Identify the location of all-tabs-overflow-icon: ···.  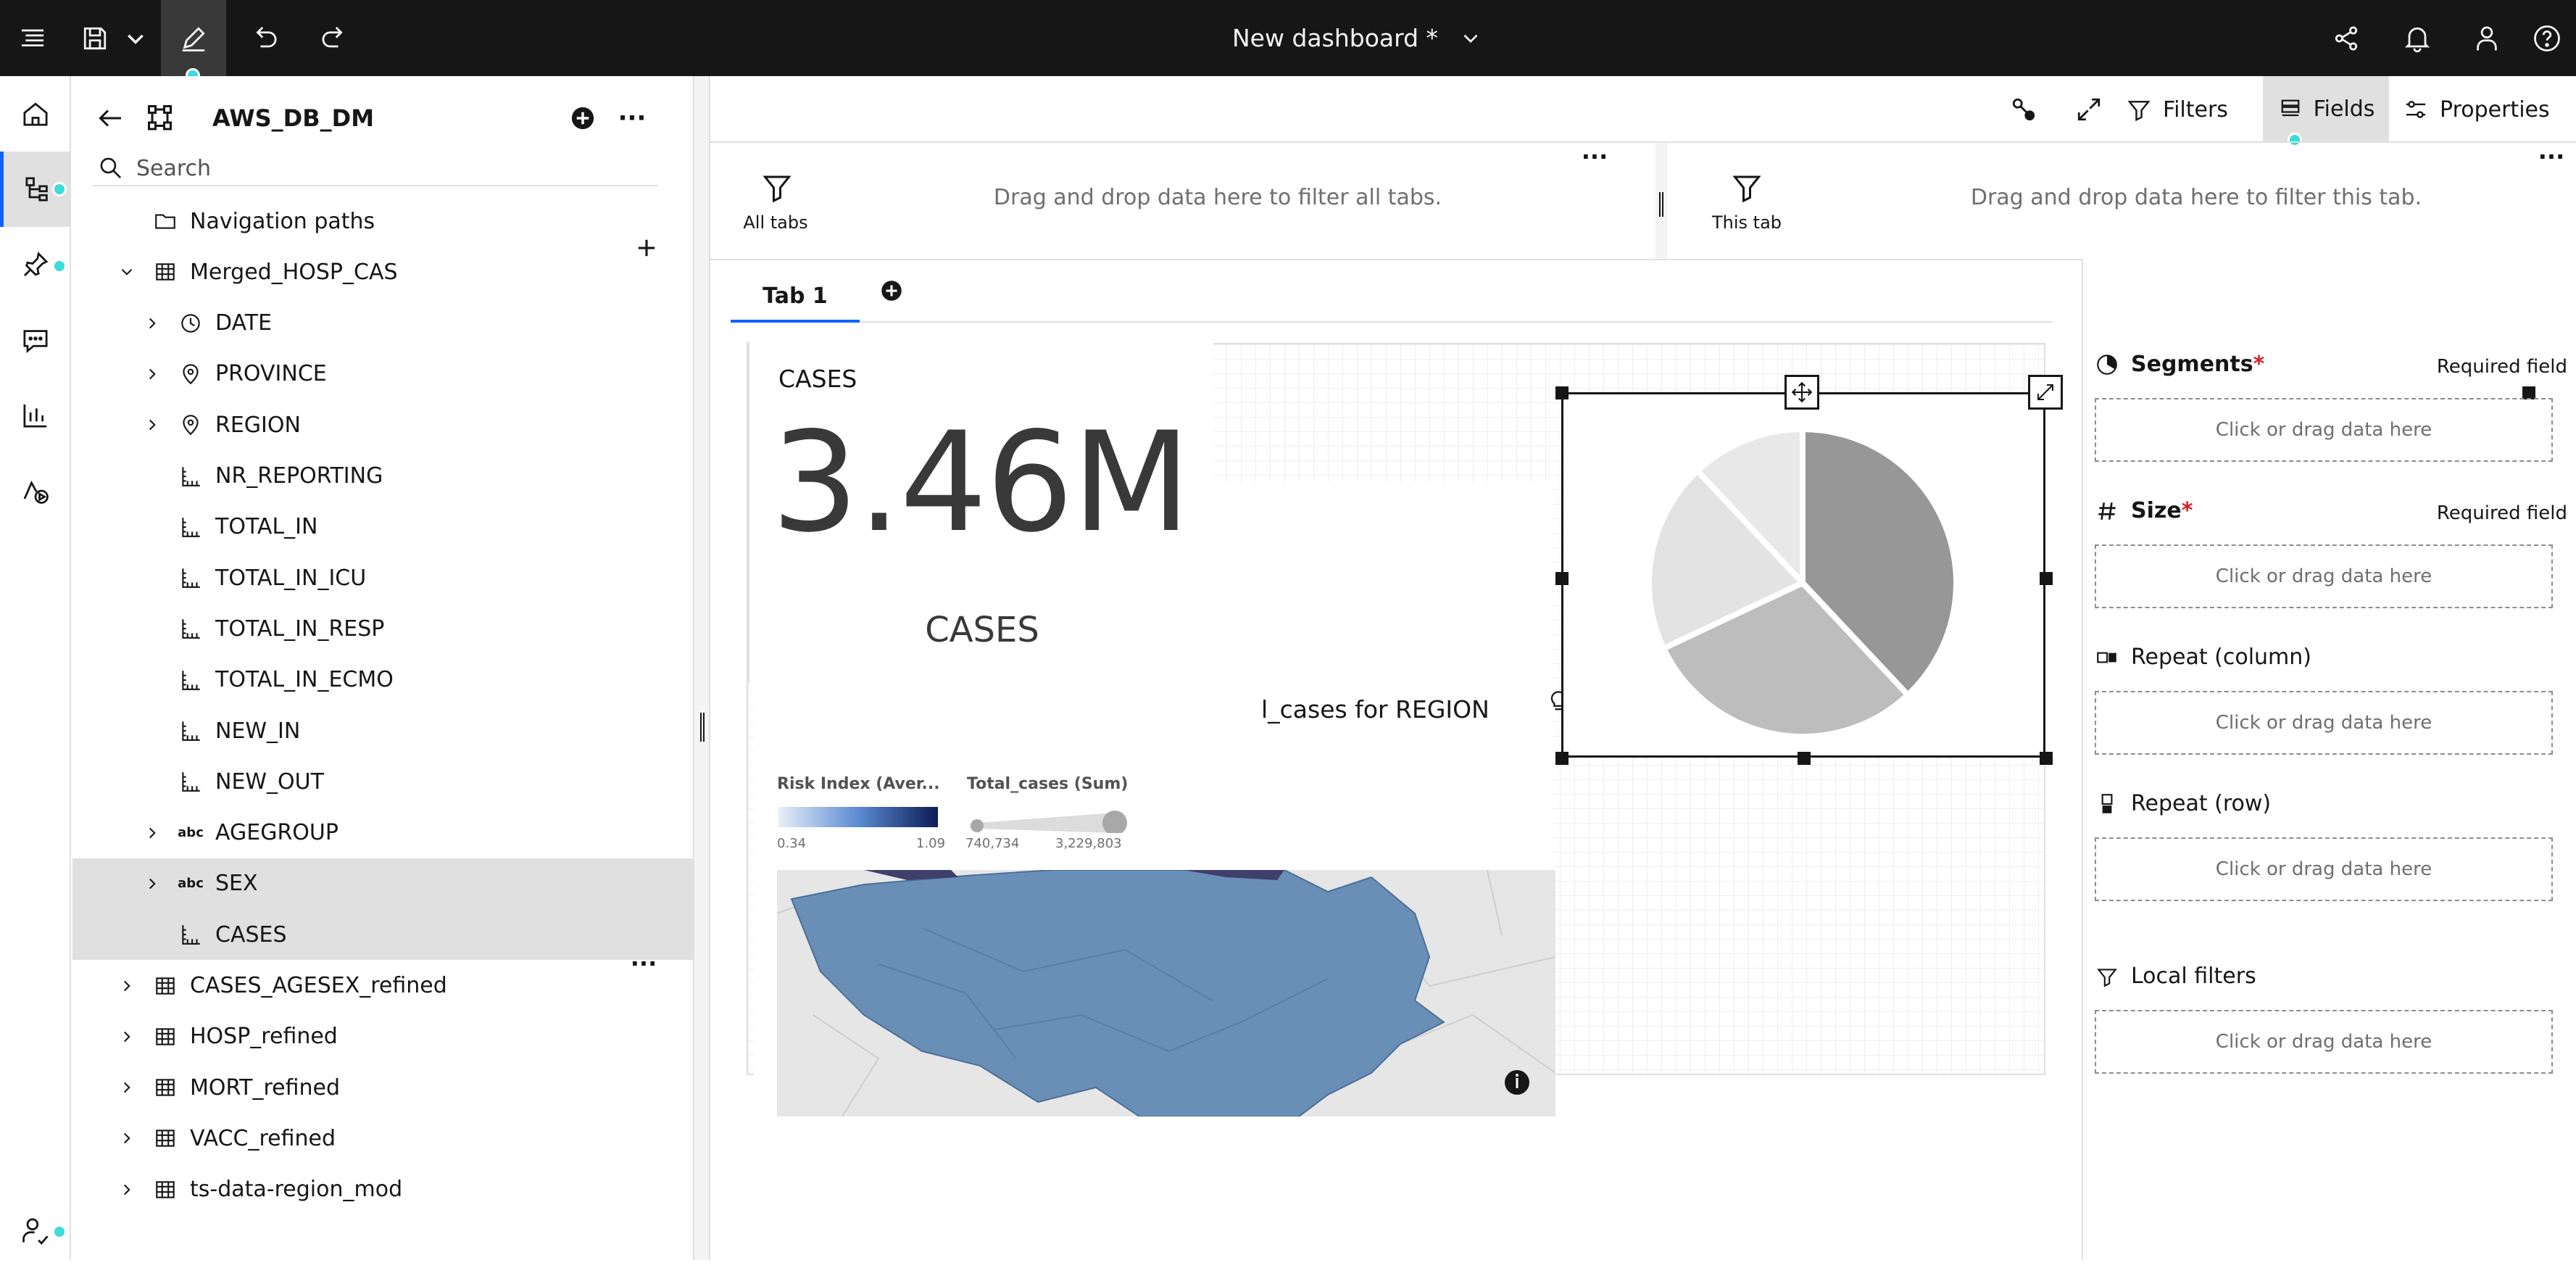
(1594, 157).